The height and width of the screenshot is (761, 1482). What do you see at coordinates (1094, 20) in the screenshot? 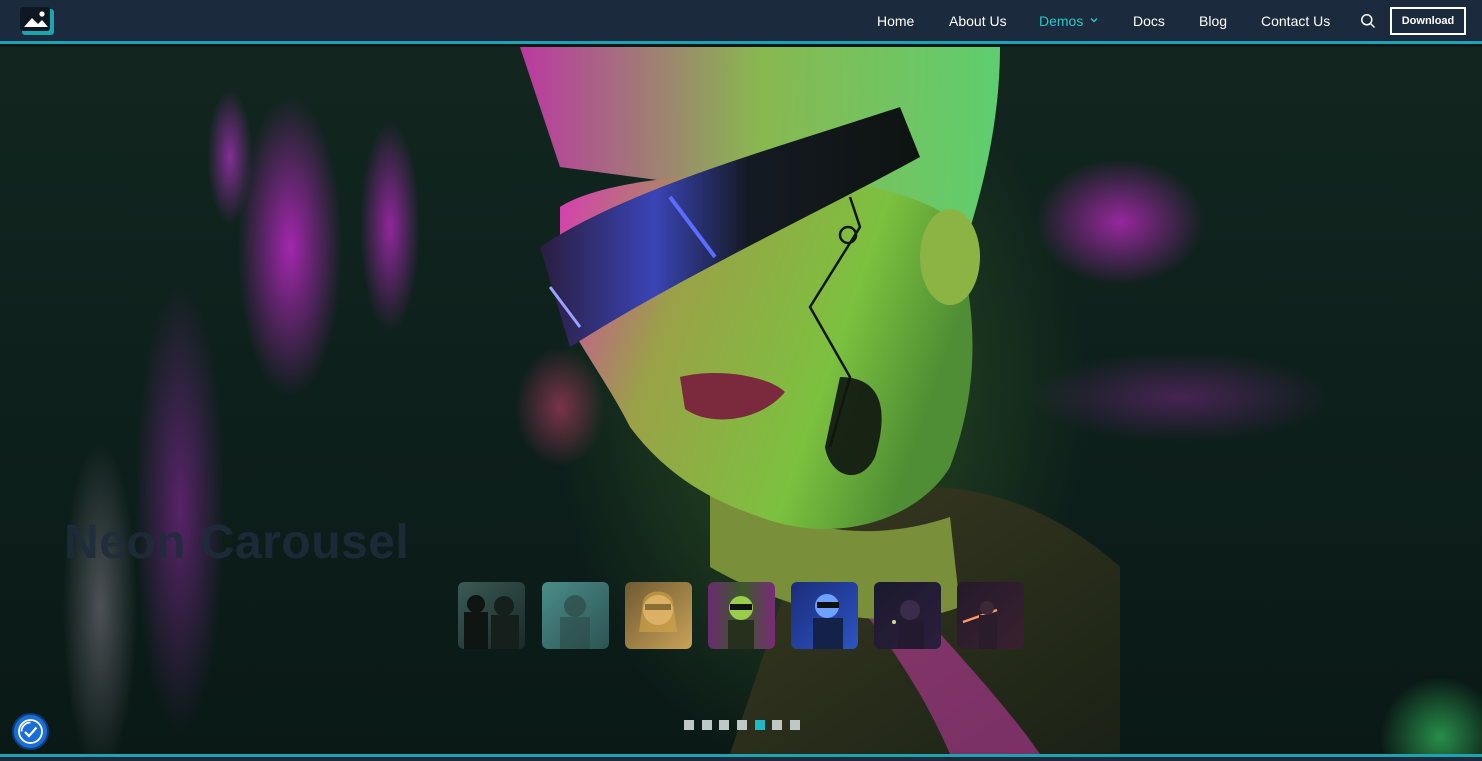
I see `chevron-down-icon` at bounding box center [1094, 20].